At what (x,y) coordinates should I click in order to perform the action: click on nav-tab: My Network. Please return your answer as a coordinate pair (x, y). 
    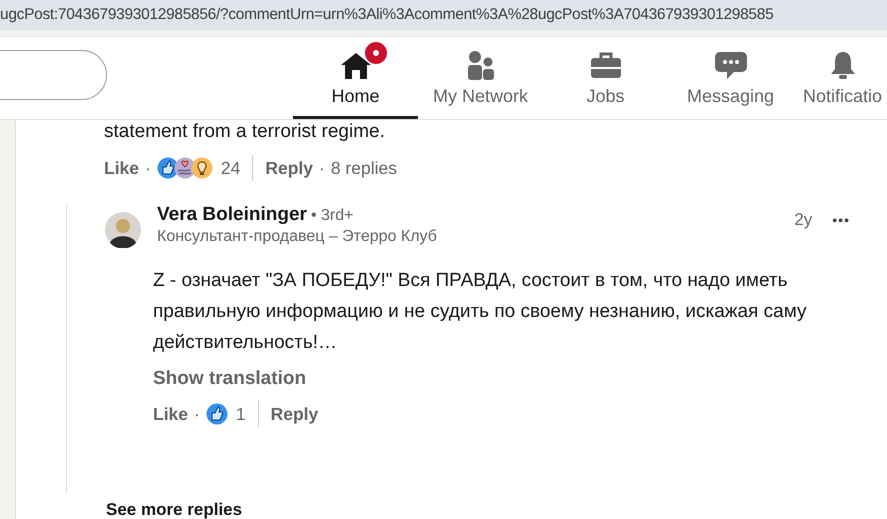
    Looking at the image, I should click on (480, 78).